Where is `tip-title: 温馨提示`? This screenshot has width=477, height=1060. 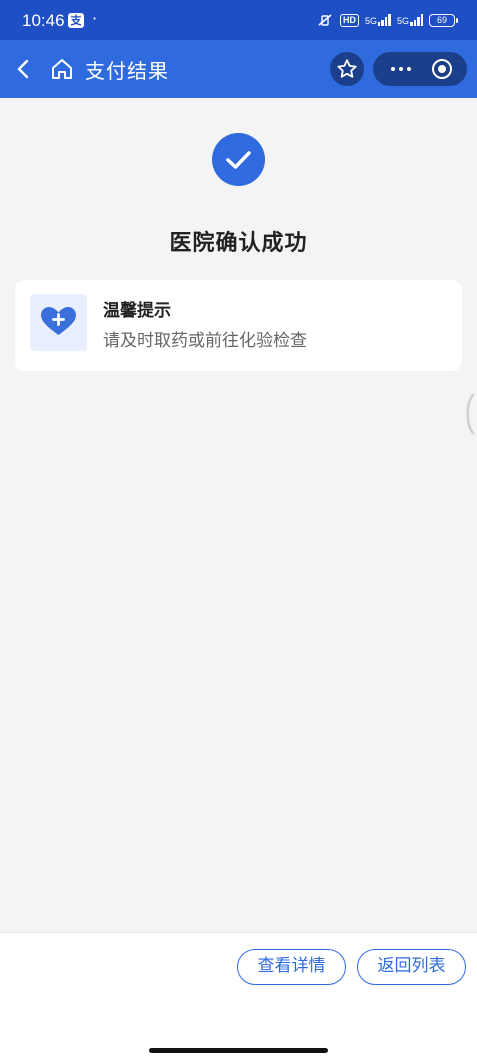 tip-title: 温馨提示 is located at coordinates (137, 311).